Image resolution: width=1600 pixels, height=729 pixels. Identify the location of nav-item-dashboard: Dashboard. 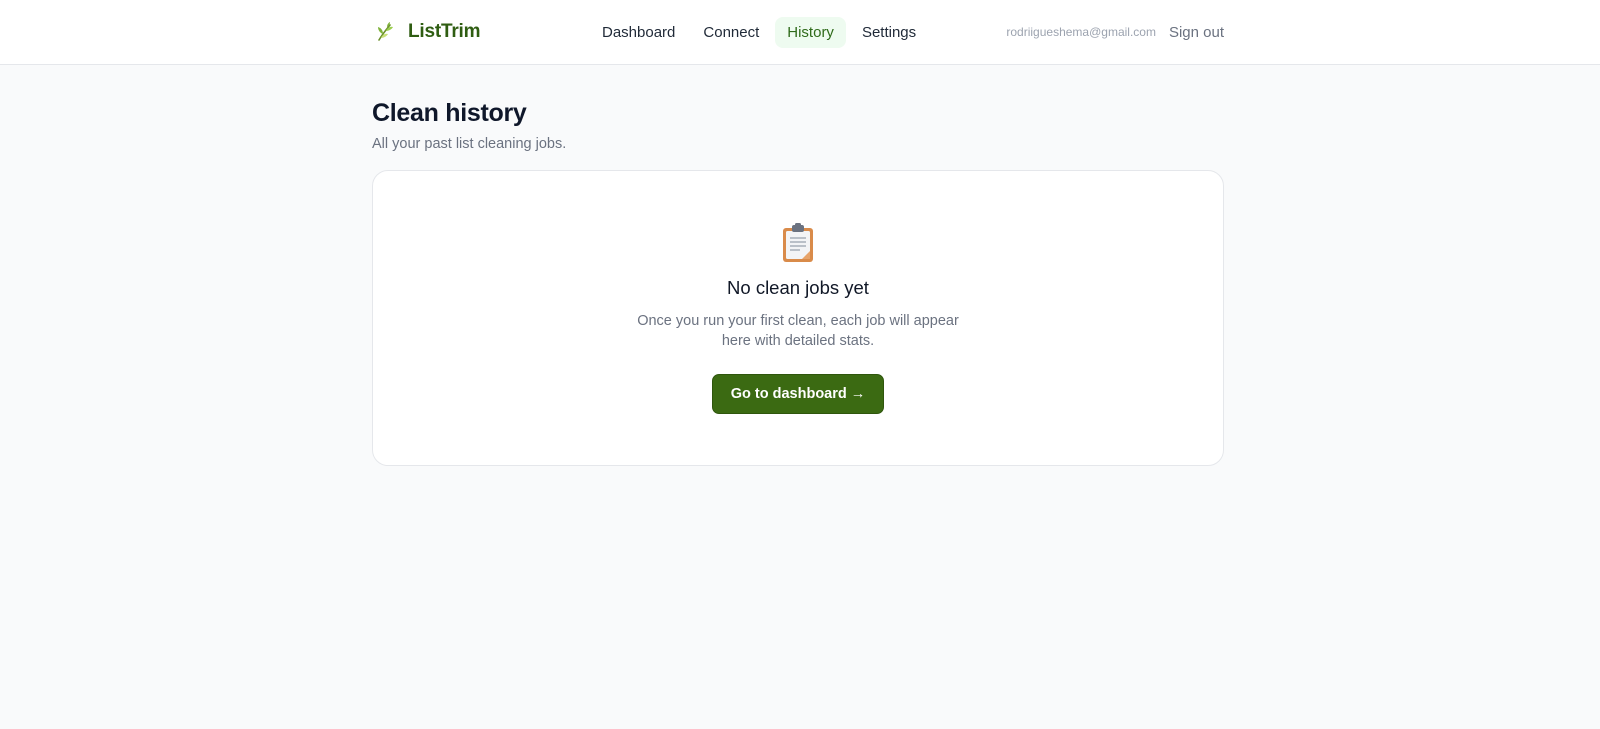
(638, 32).